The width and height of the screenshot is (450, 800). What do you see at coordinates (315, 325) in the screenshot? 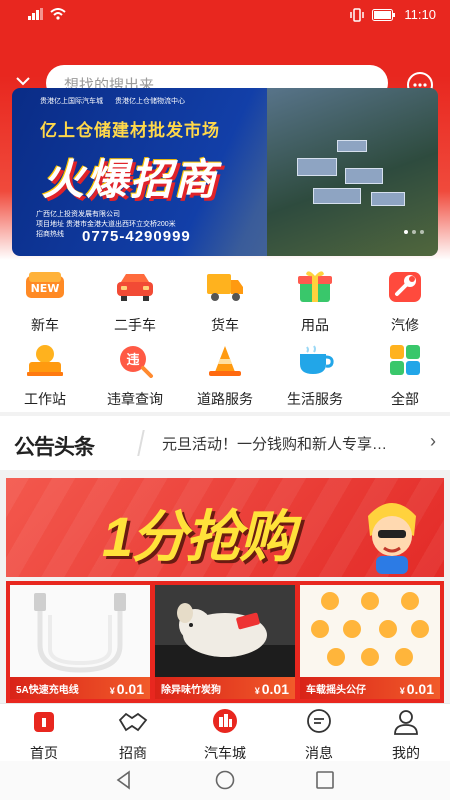
I see `grid-item-label: 用品` at bounding box center [315, 325].